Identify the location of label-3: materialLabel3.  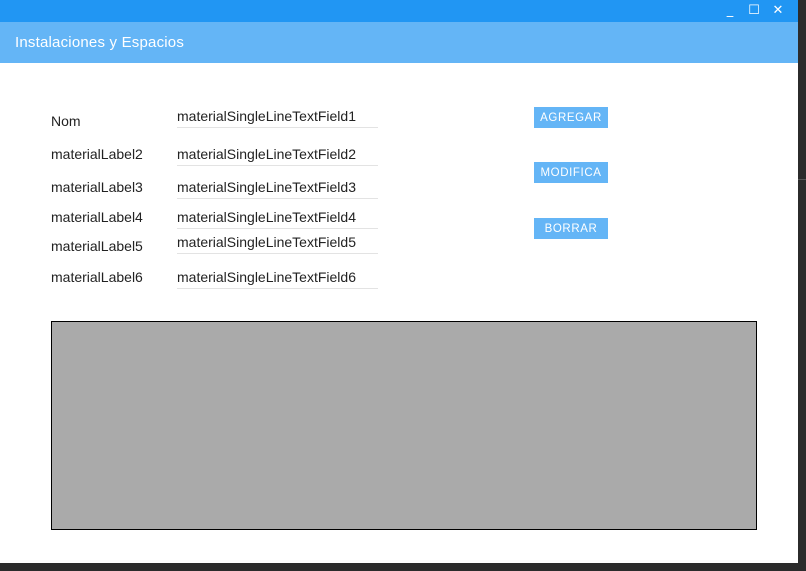
(97, 187).